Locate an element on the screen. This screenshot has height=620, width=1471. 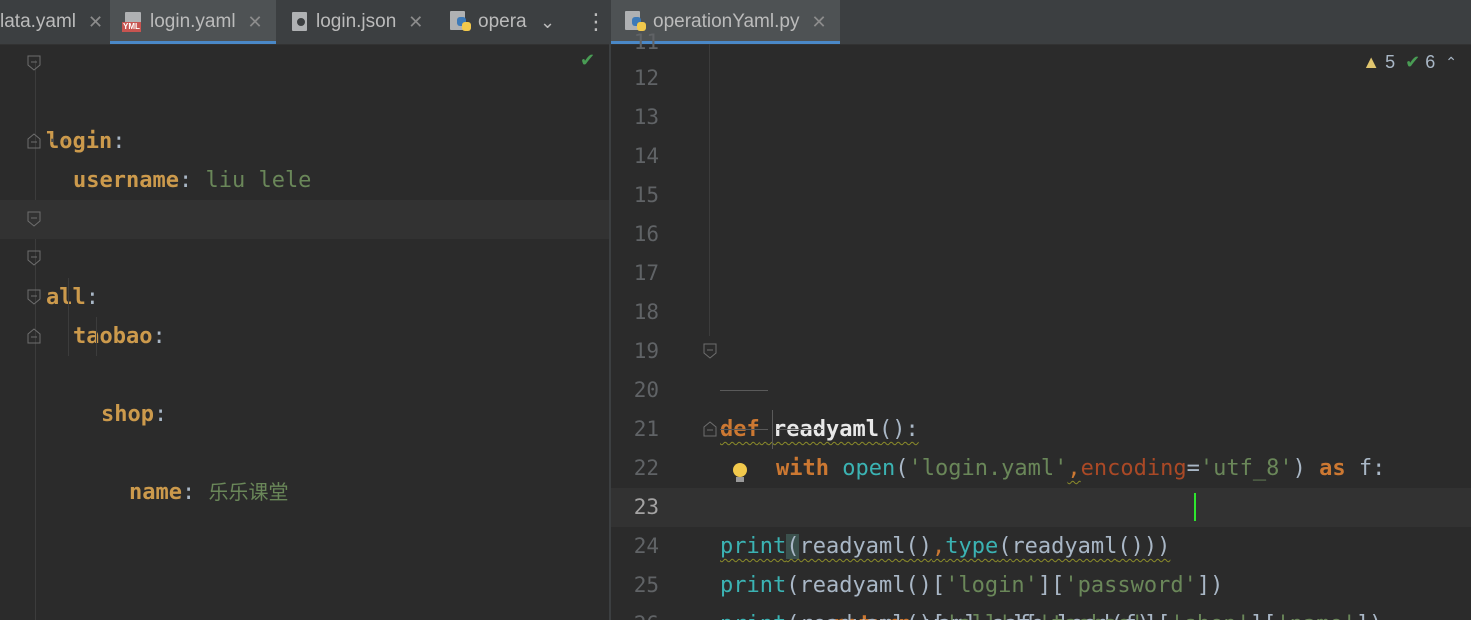
line-number: 13 is located at coordinates (646, 117).